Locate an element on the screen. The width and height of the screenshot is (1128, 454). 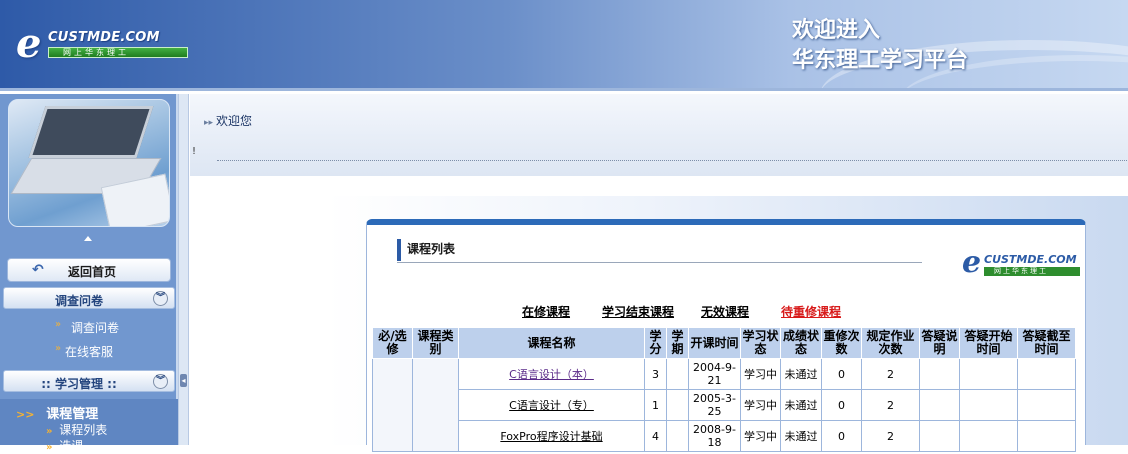
course-category-cell is located at coordinates (435, 405).